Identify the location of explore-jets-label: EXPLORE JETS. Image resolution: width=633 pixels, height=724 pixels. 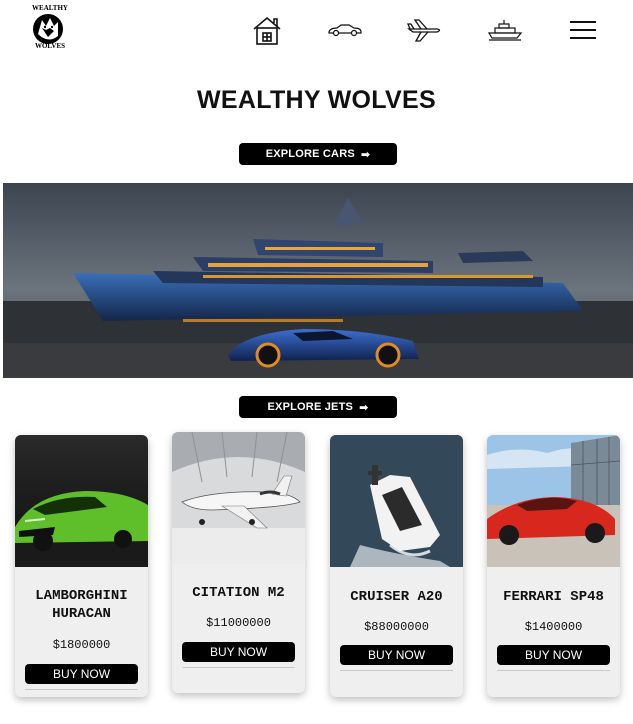
(310, 407).